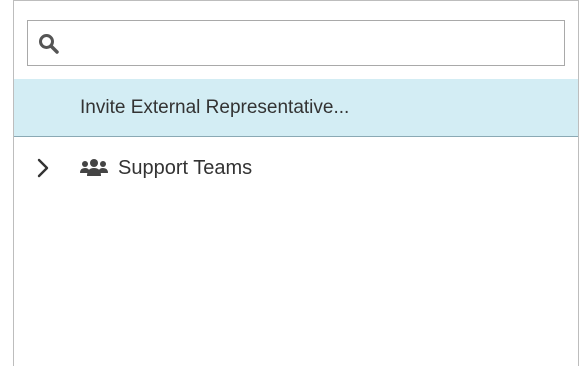 The width and height of the screenshot is (580, 366). Describe the element at coordinates (185, 168) in the screenshot. I see `tree-item-label: Support Teams` at that location.